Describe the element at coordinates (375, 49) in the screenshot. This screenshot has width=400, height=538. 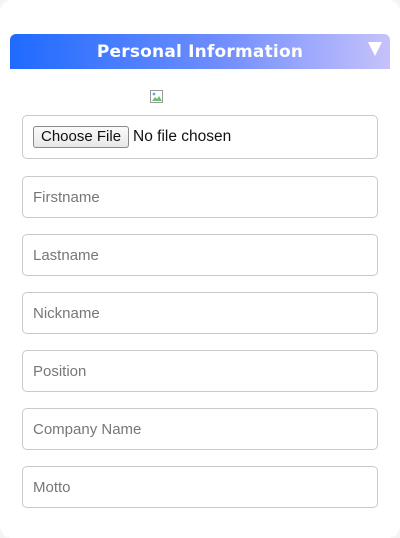
I see `triangle-down-icon` at that location.